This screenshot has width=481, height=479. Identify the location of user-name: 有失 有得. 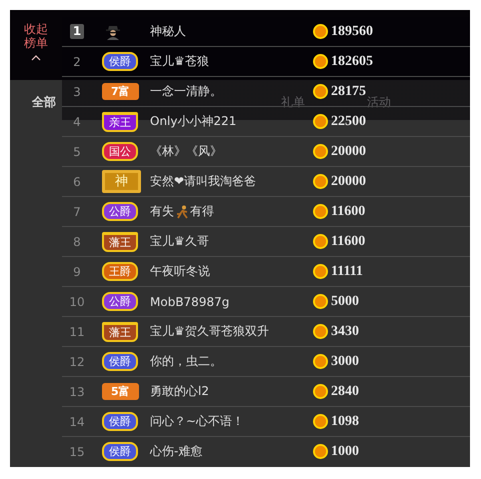
(182, 211).